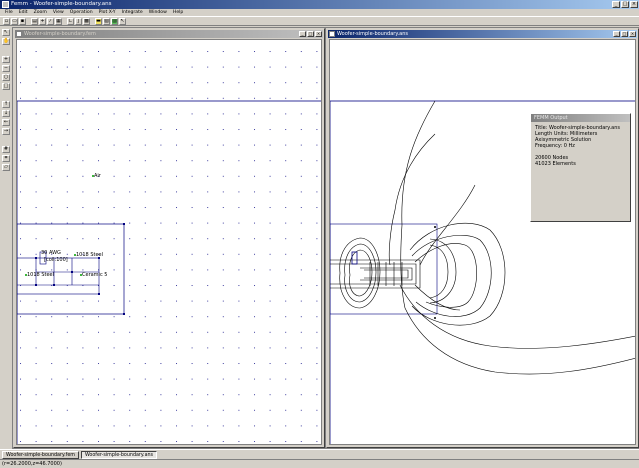 This screenshot has height=468, width=639. I want to click on output-title: FEMM Output, so click(580, 118).